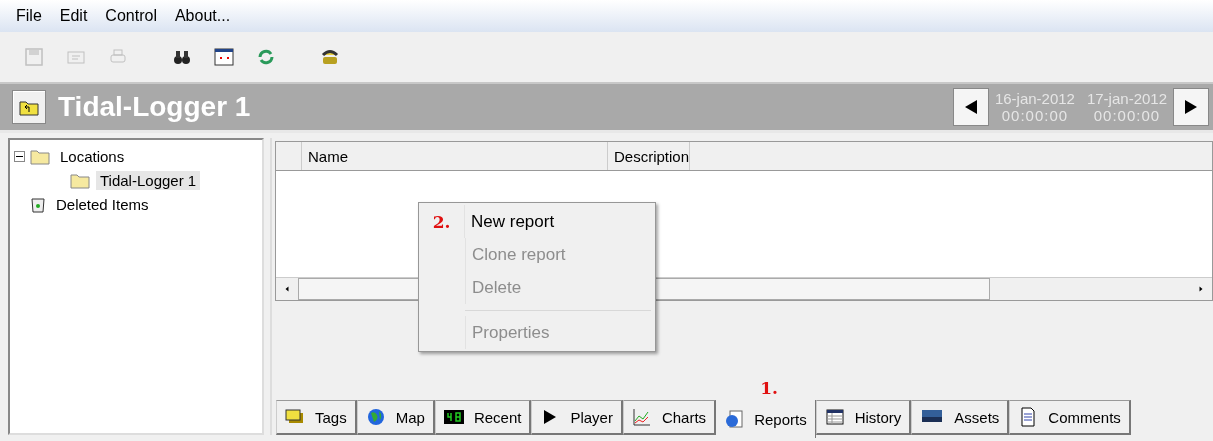 This screenshot has height=441, width=1213. What do you see at coordinates (513, 221) in the screenshot?
I see `menu-item: New report` at bounding box center [513, 221].